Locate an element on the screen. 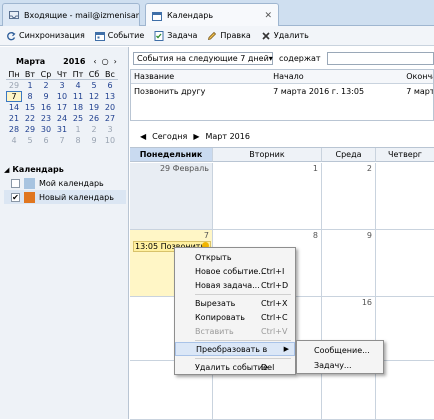 Image resolution: width=434 pixels, height=420 pixels. day-cell: 9 is located at coordinates (349, 263).